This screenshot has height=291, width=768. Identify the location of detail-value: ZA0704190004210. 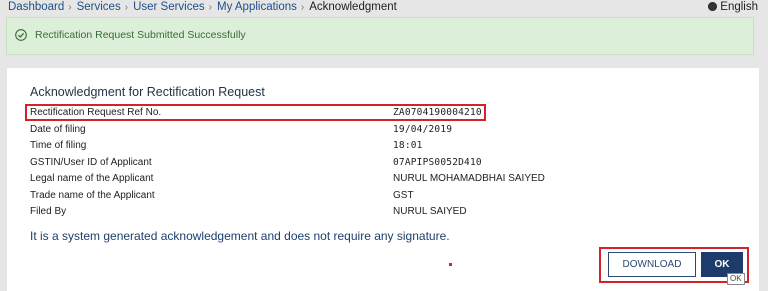
(437, 112).